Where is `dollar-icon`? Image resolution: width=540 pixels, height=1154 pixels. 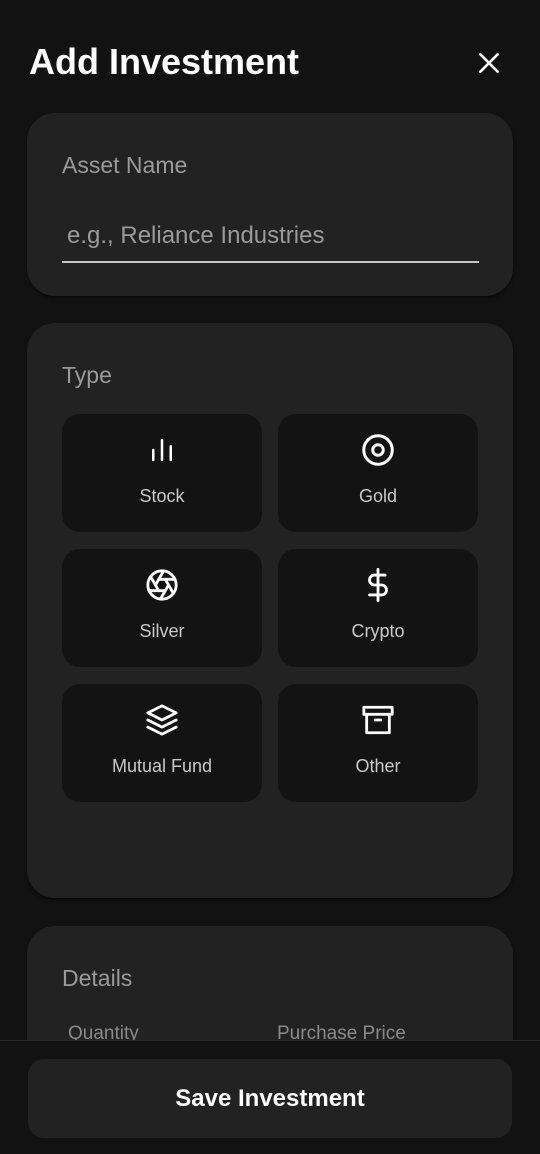 dollar-icon is located at coordinates (378, 585).